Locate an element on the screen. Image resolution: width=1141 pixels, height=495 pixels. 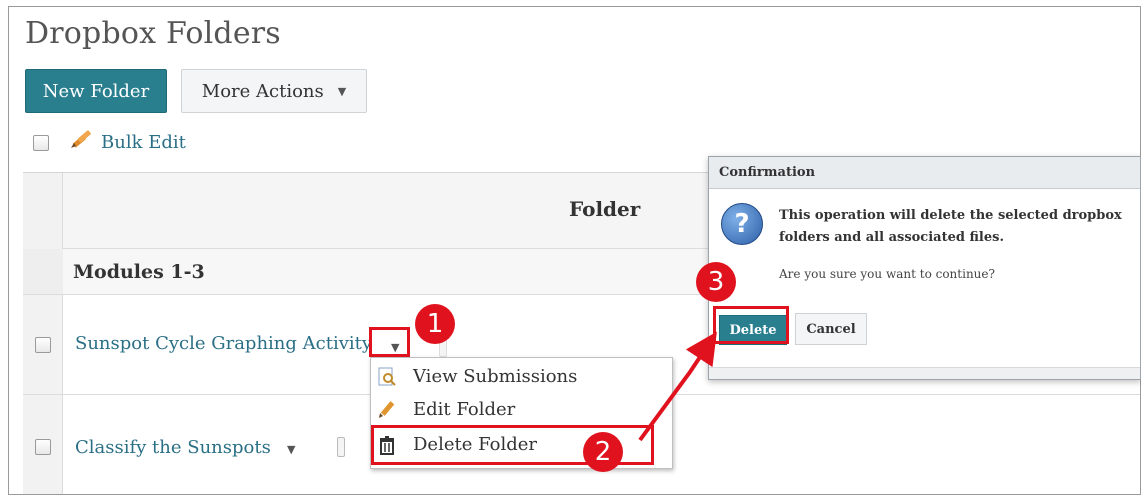
bulk-edit-icon is located at coordinates (81, 142).